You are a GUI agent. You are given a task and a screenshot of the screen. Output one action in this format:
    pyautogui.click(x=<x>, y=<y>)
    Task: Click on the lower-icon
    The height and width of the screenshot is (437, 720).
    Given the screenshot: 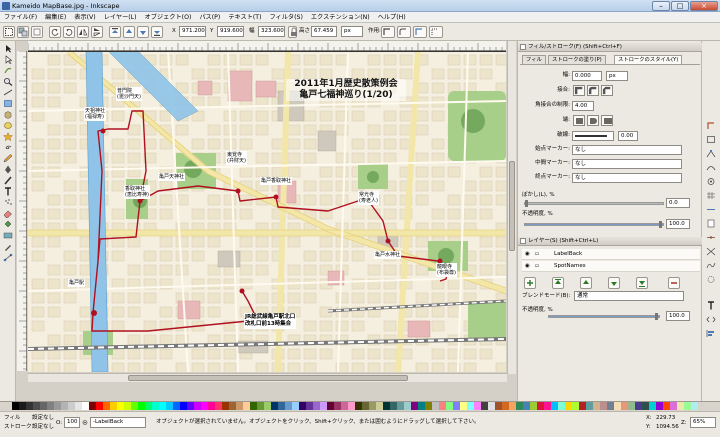 What is the action you would take?
    pyautogui.click(x=143, y=32)
    